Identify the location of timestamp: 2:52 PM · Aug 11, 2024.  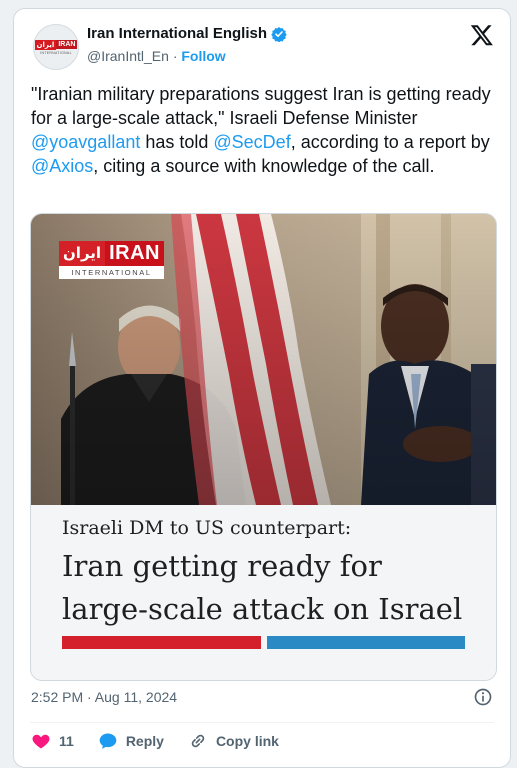
(104, 697).